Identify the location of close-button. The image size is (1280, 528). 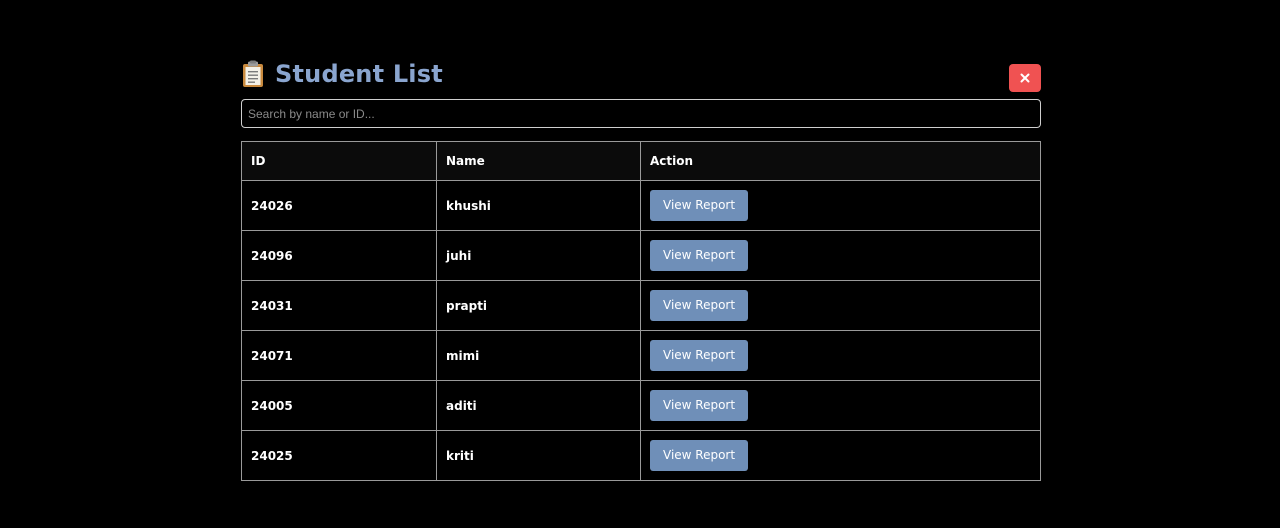
(1025, 78).